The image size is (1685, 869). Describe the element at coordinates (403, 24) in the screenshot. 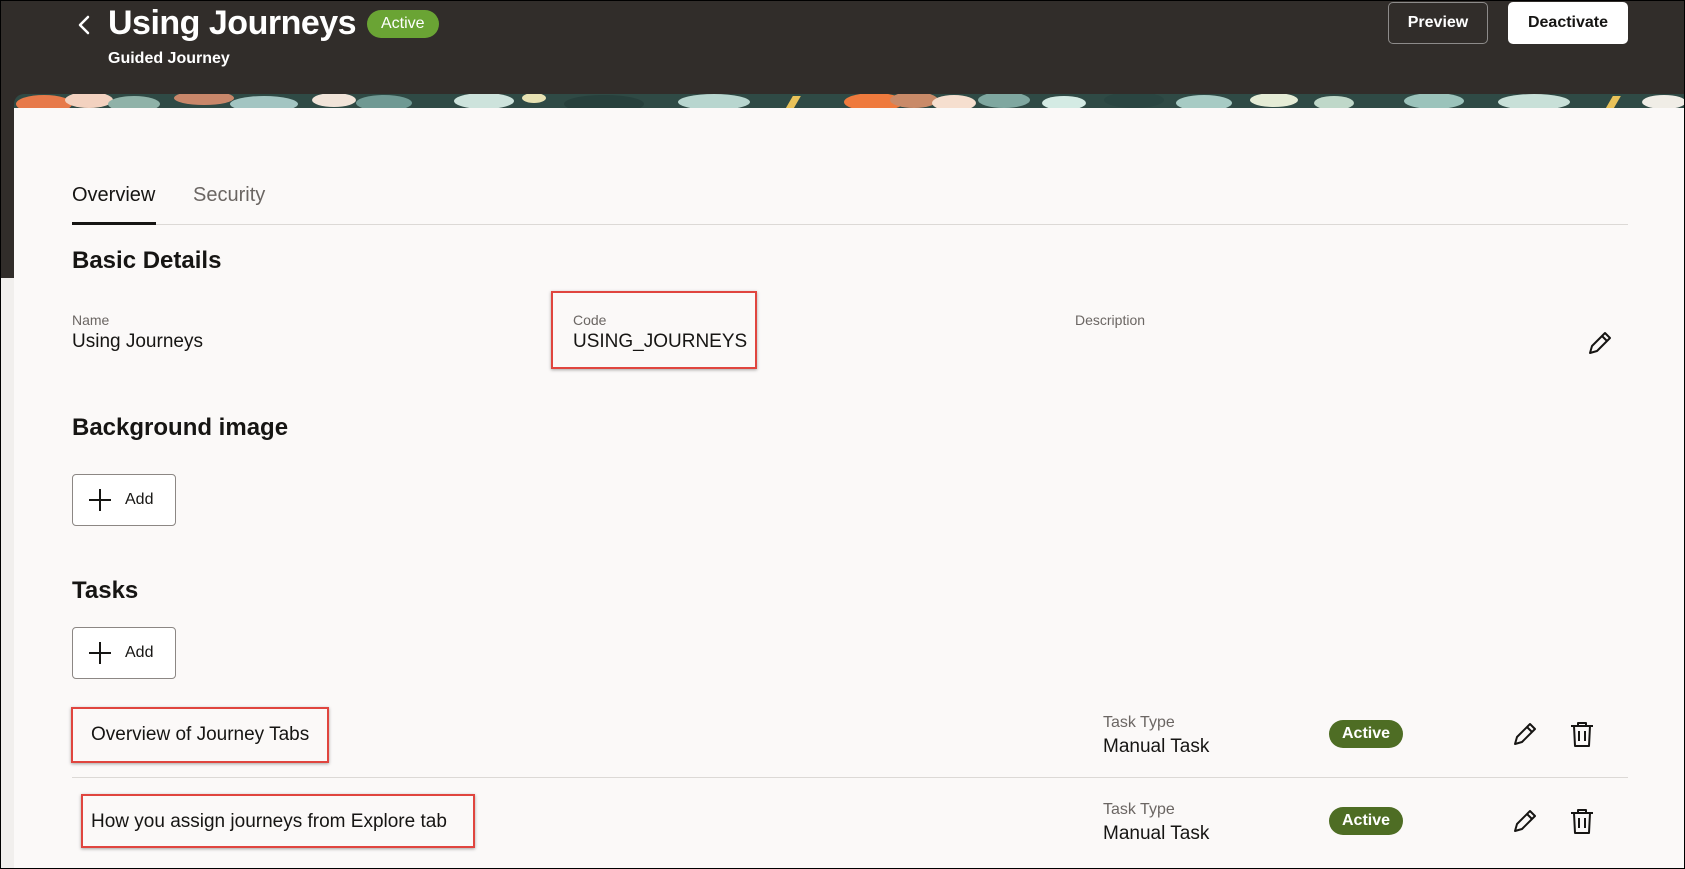

I see `status-badge: Active` at that location.